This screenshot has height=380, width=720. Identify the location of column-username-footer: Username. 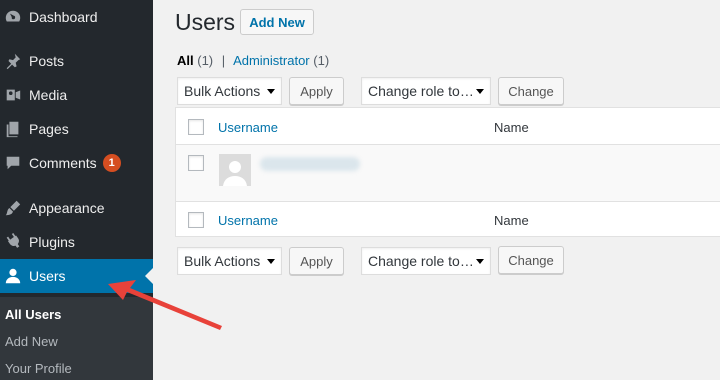
(248, 220).